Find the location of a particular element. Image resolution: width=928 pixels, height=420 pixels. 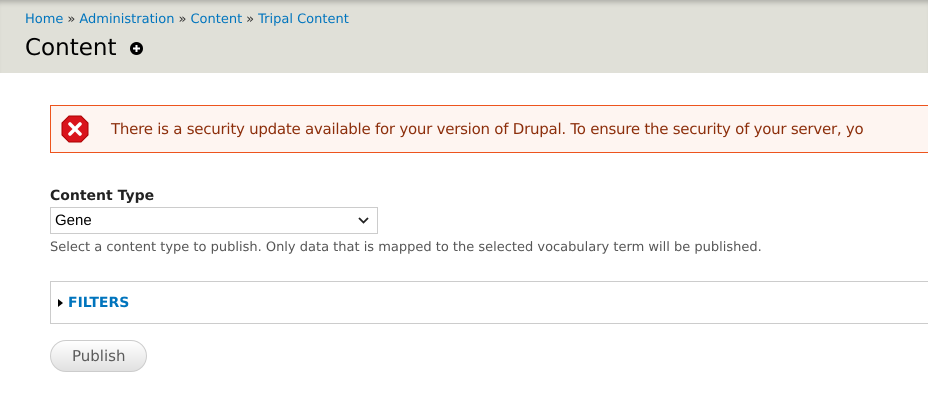

field-label: Content Type is located at coordinates (103, 196).